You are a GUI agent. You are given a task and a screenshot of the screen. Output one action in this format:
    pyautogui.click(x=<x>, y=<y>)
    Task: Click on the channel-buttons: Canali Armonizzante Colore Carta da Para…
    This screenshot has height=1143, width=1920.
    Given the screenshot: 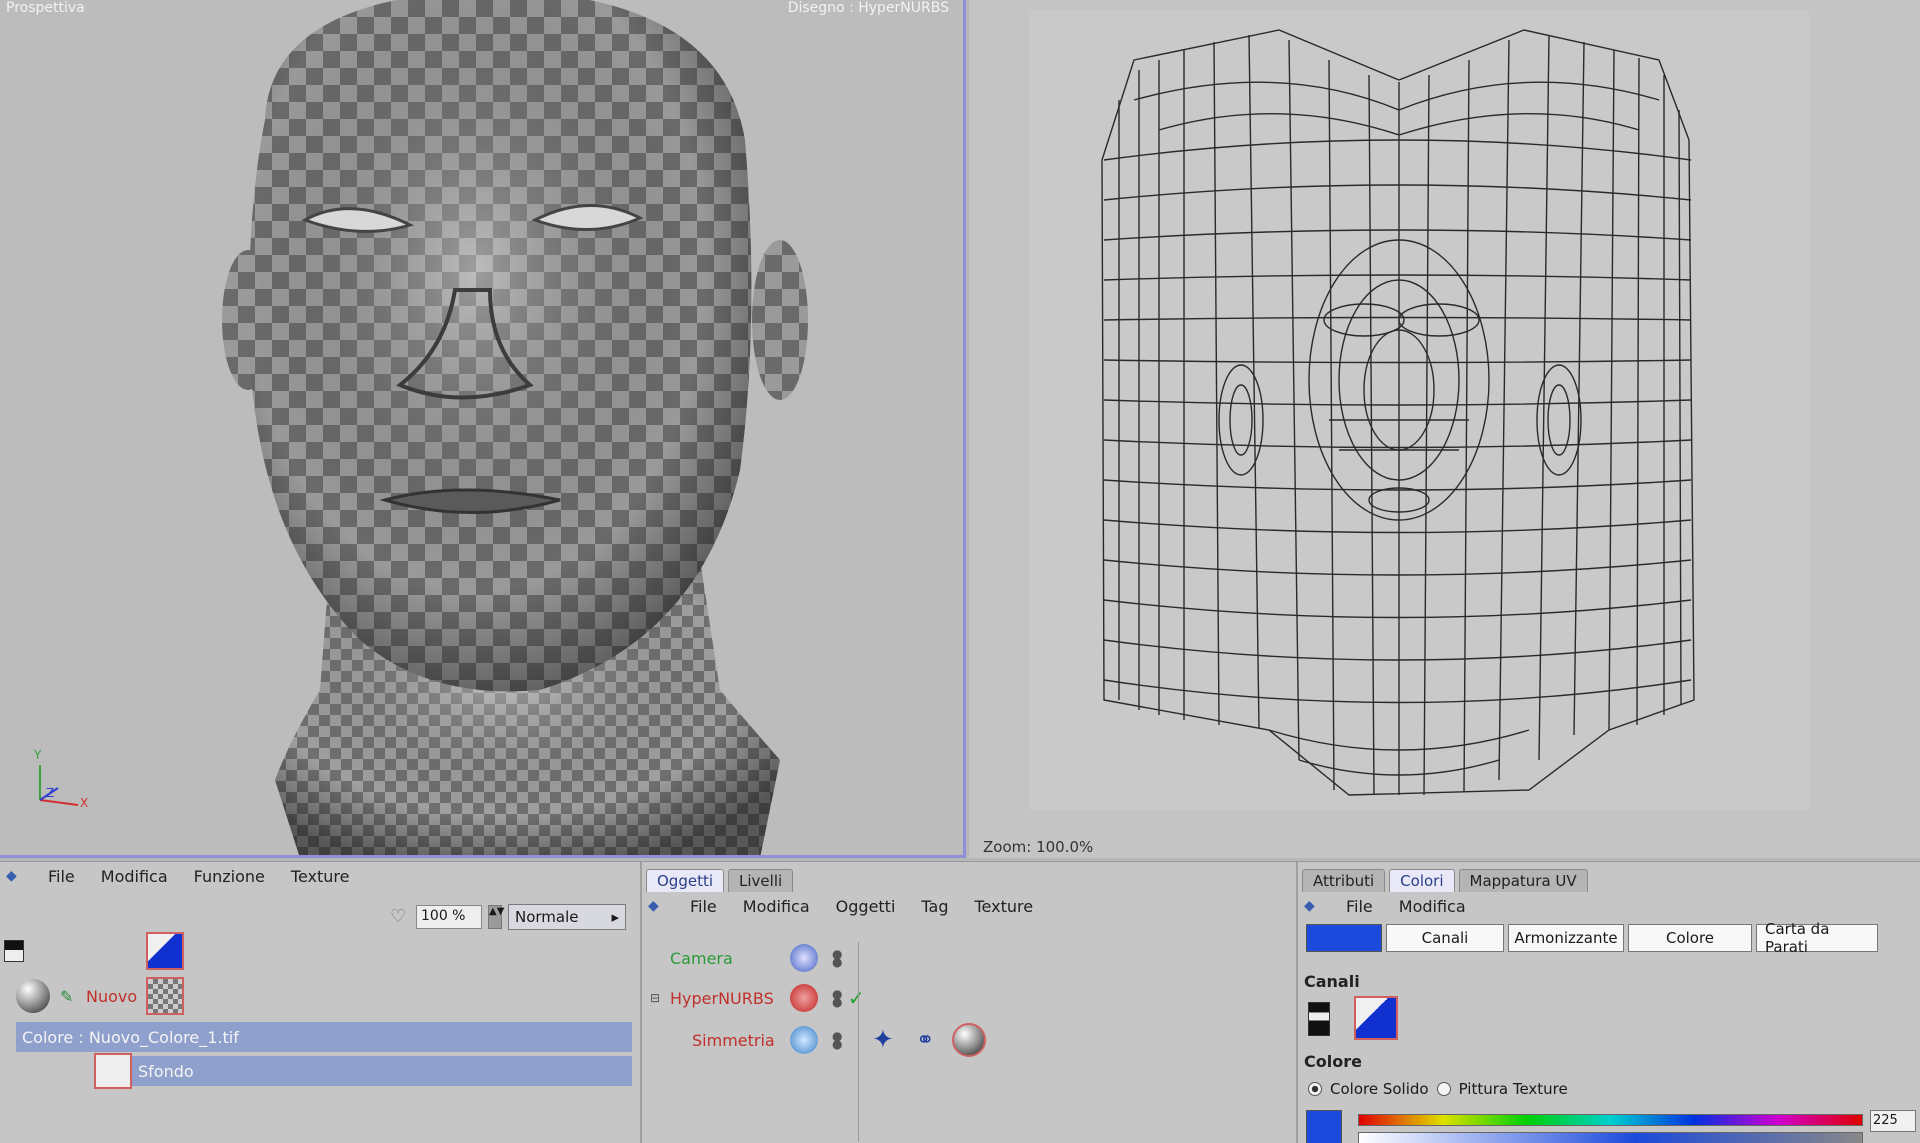 What is the action you would take?
    pyautogui.click(x=1592, y=938)
    